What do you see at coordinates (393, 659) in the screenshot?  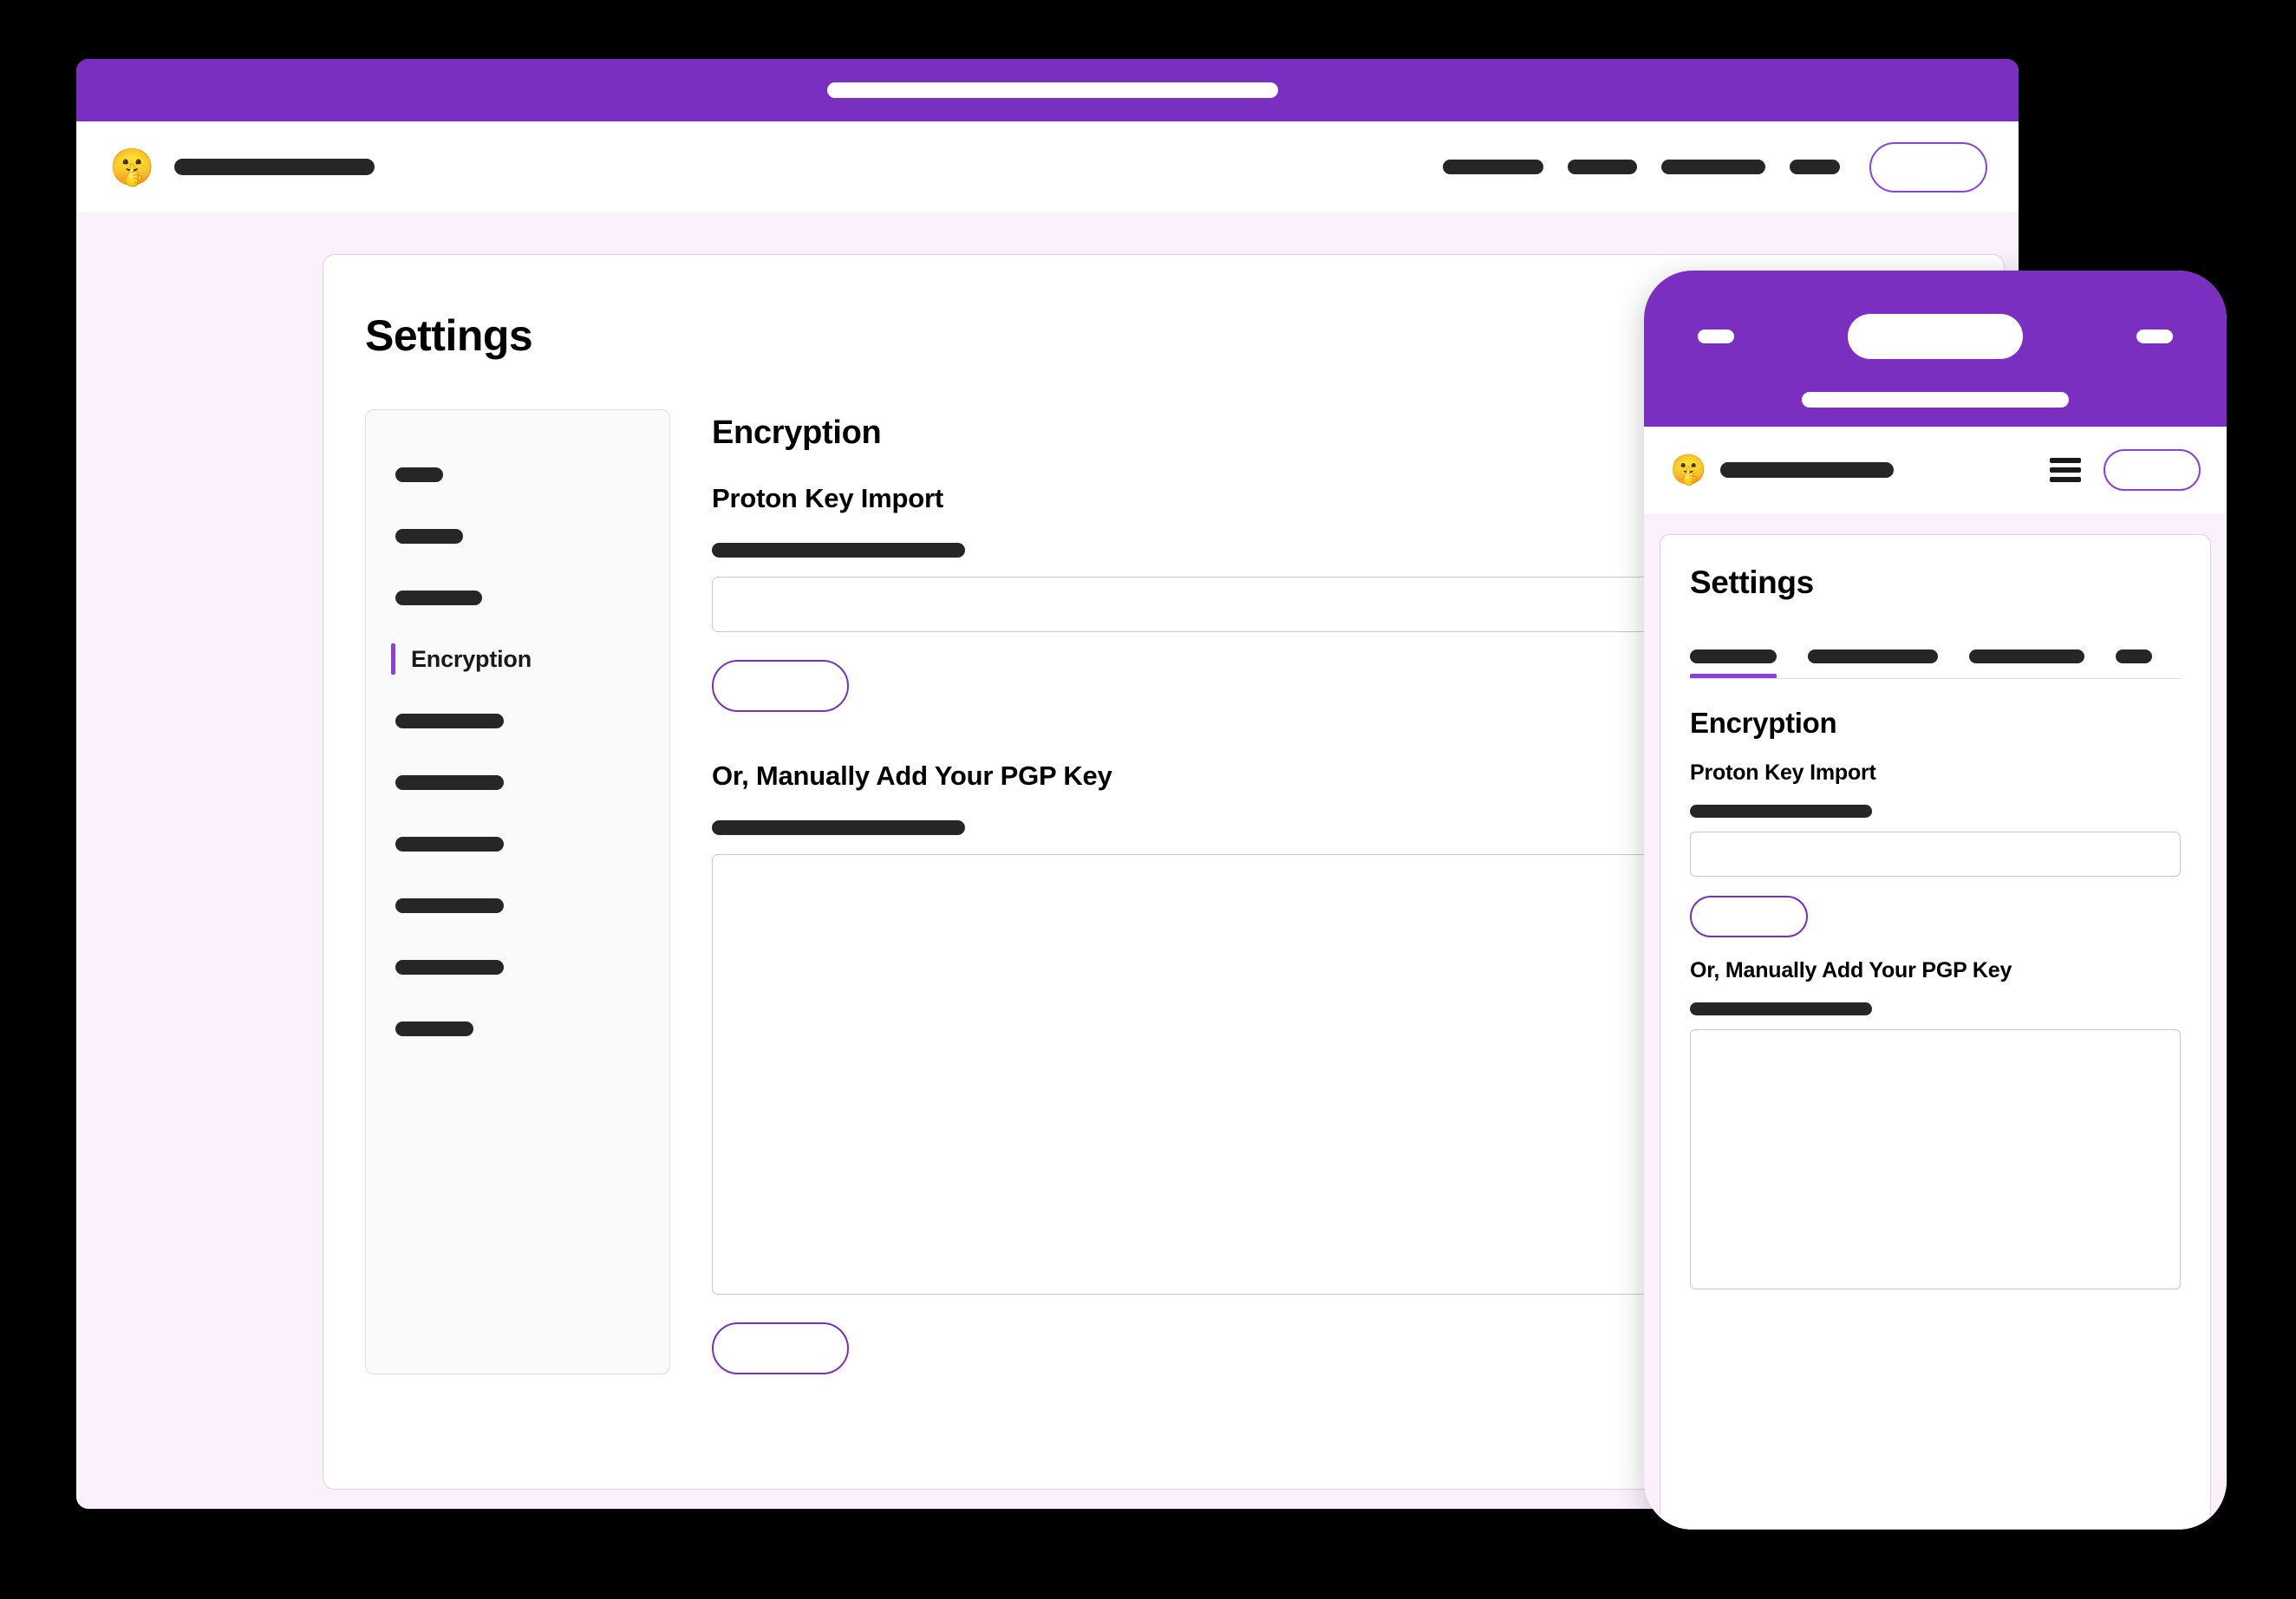 I see `sidebar-active-indicator` at bounding box center [393, 659].